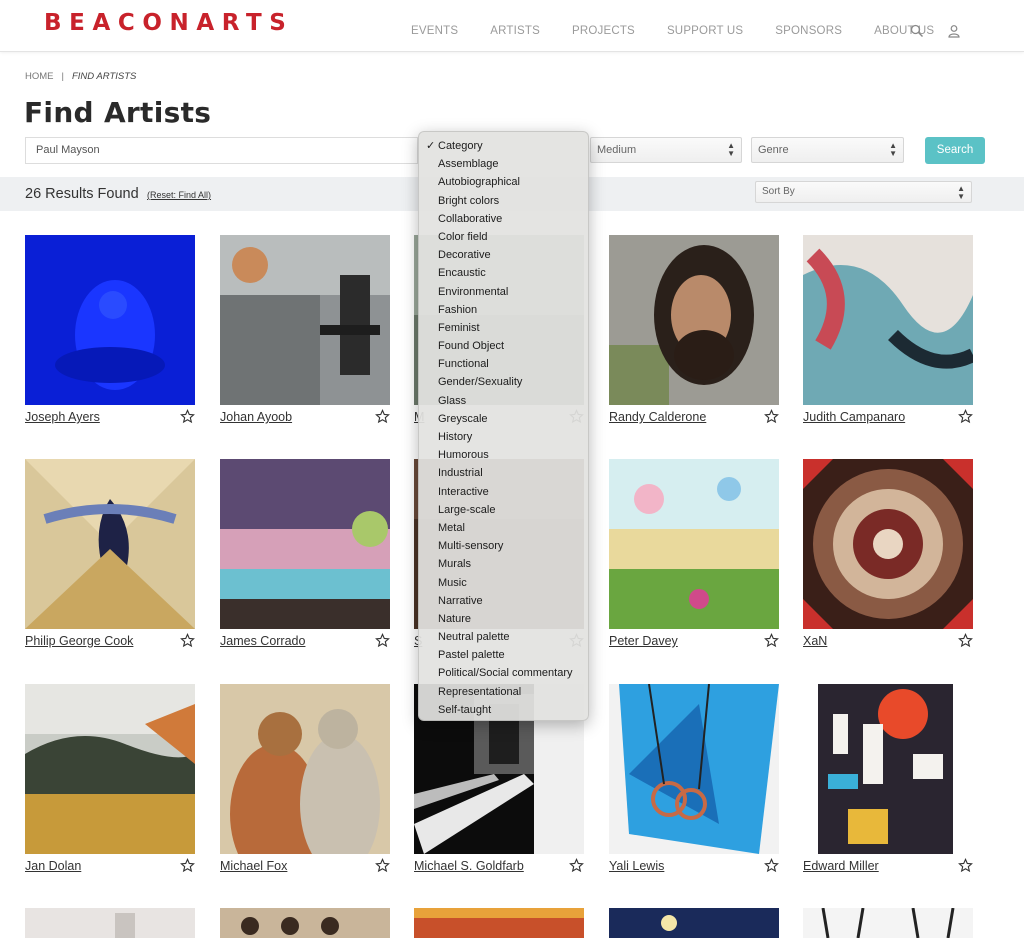  Describe the element at coordinates (503, 528) in the screenshot. I see `category-option: Metal` at that location.